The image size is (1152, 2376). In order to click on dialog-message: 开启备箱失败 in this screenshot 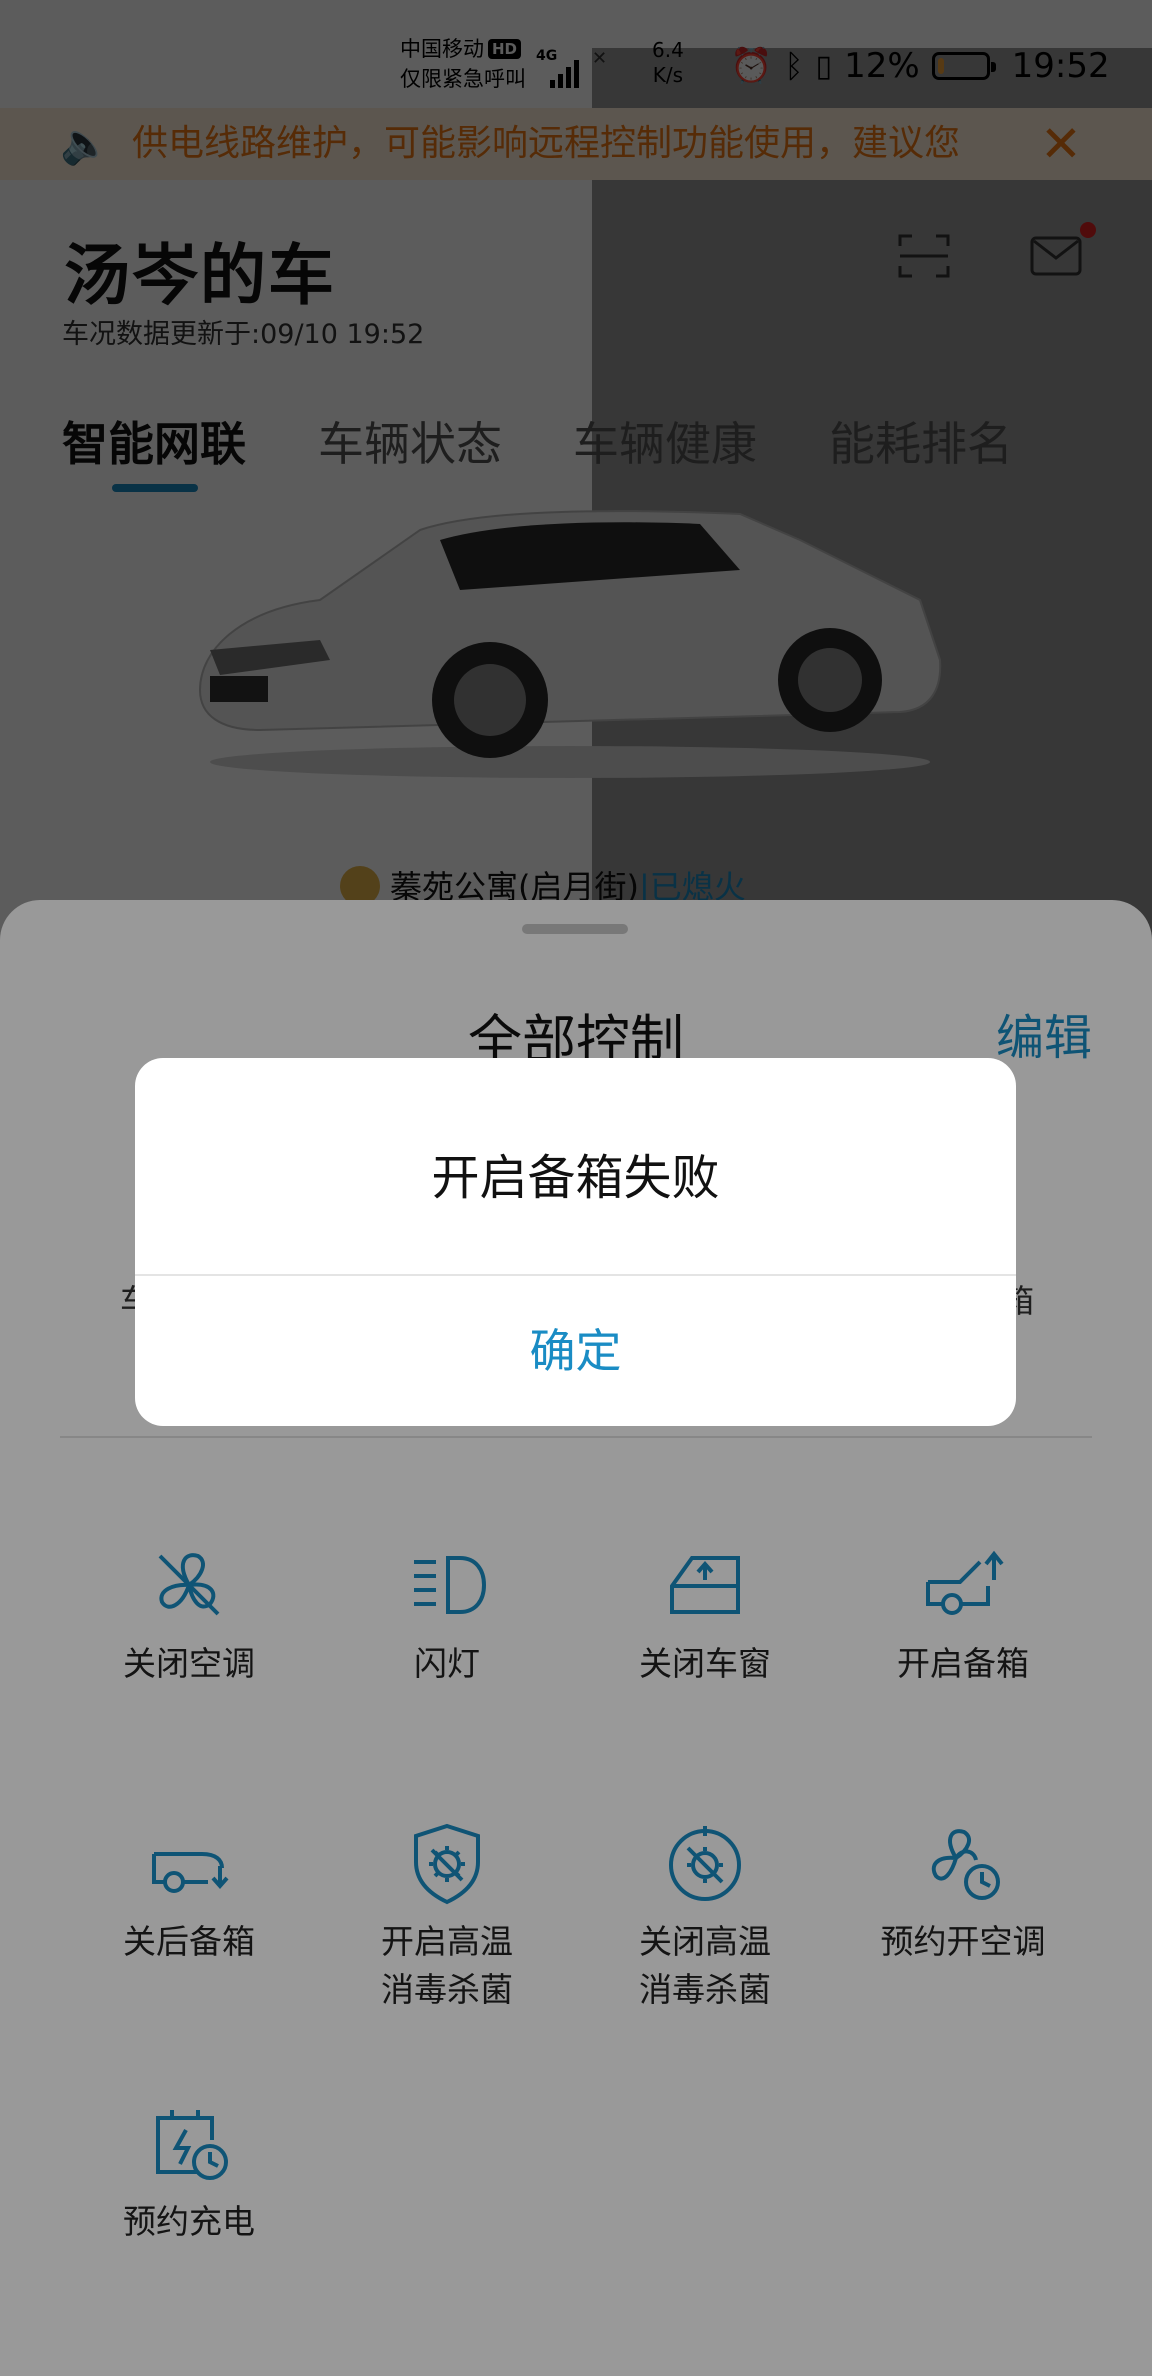, I will do `click(575, 1178)`.